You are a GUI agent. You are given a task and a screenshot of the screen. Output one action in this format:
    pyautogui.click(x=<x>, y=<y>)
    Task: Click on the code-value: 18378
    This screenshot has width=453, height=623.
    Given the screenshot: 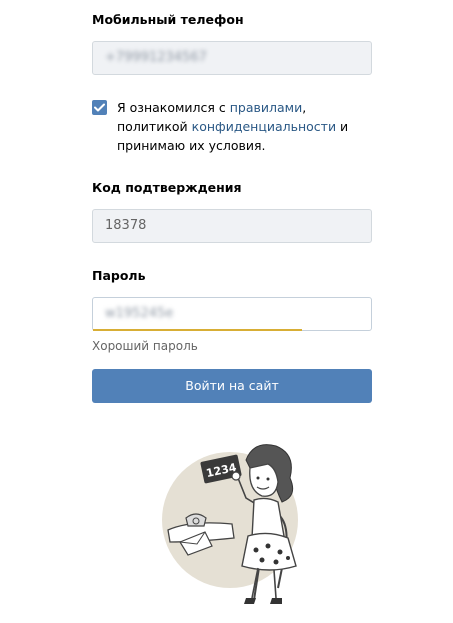 What is the action you would take?
    pyautogui.click(x=126, y=225)
    